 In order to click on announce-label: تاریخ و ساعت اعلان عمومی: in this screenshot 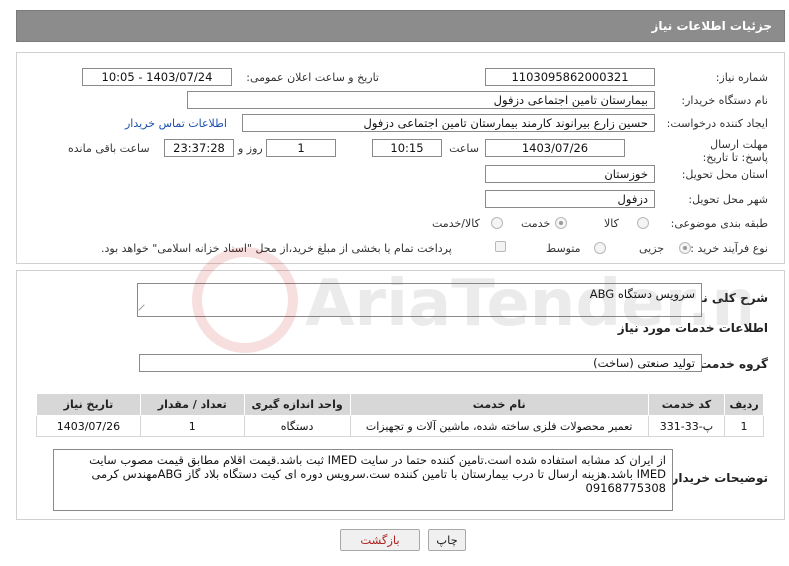, I will do `click(312, 77)`.